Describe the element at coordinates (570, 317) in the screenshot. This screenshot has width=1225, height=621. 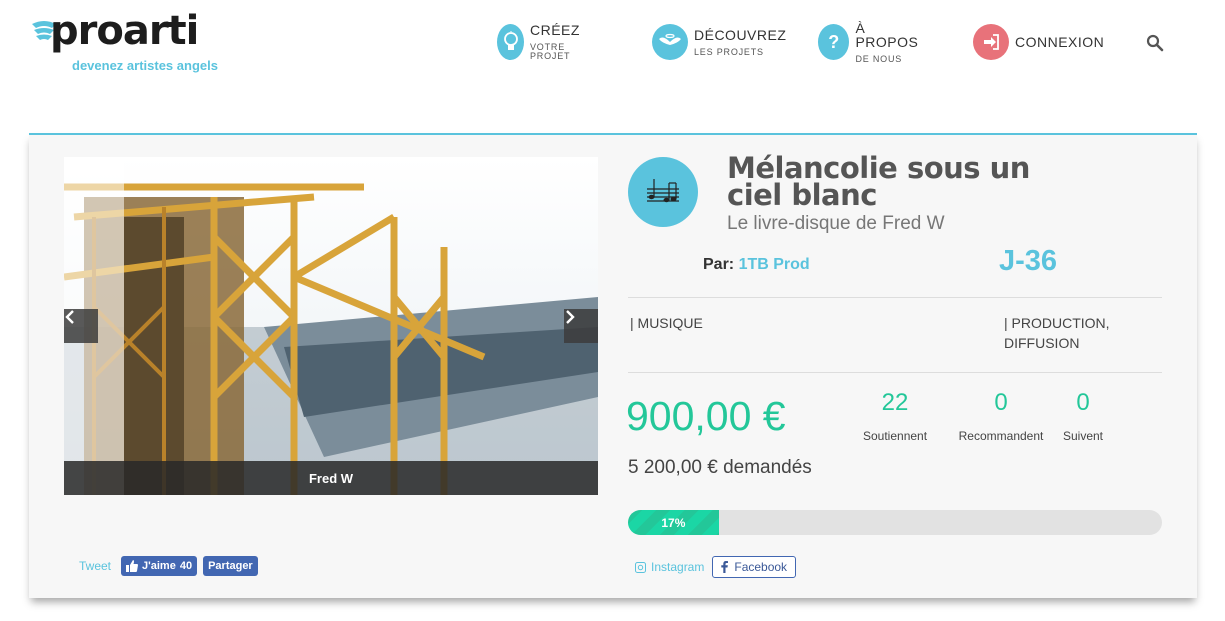
I see `chevron-right-icon` at that location.